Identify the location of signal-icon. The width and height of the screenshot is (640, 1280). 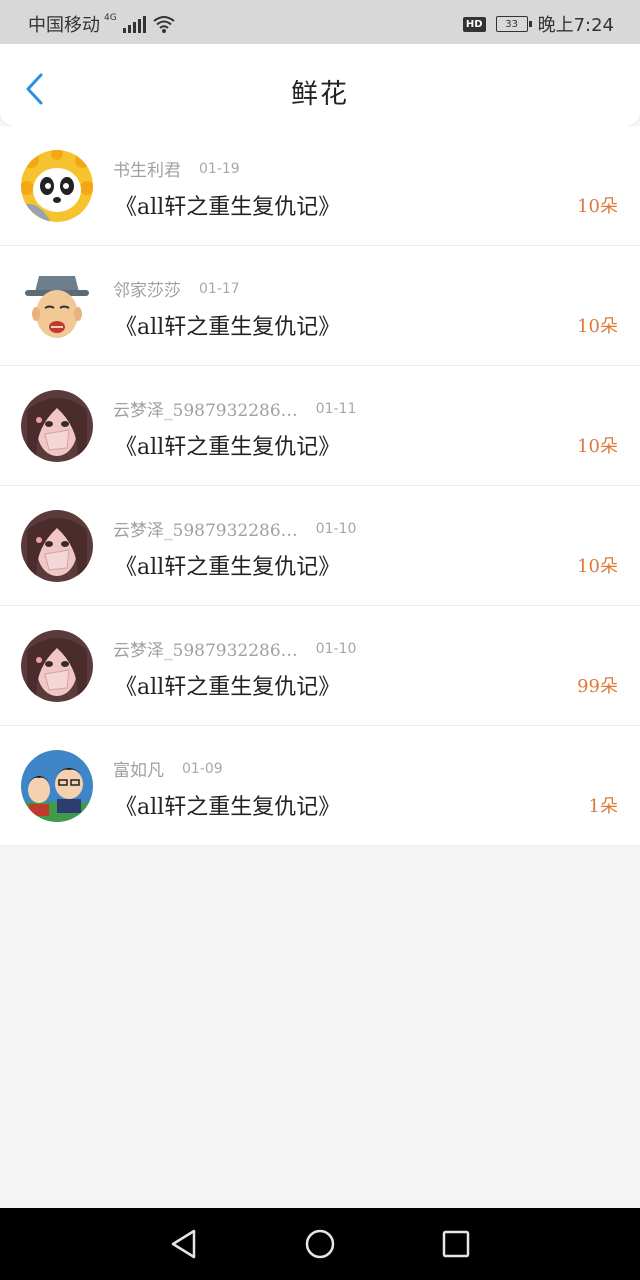
(134, 24).